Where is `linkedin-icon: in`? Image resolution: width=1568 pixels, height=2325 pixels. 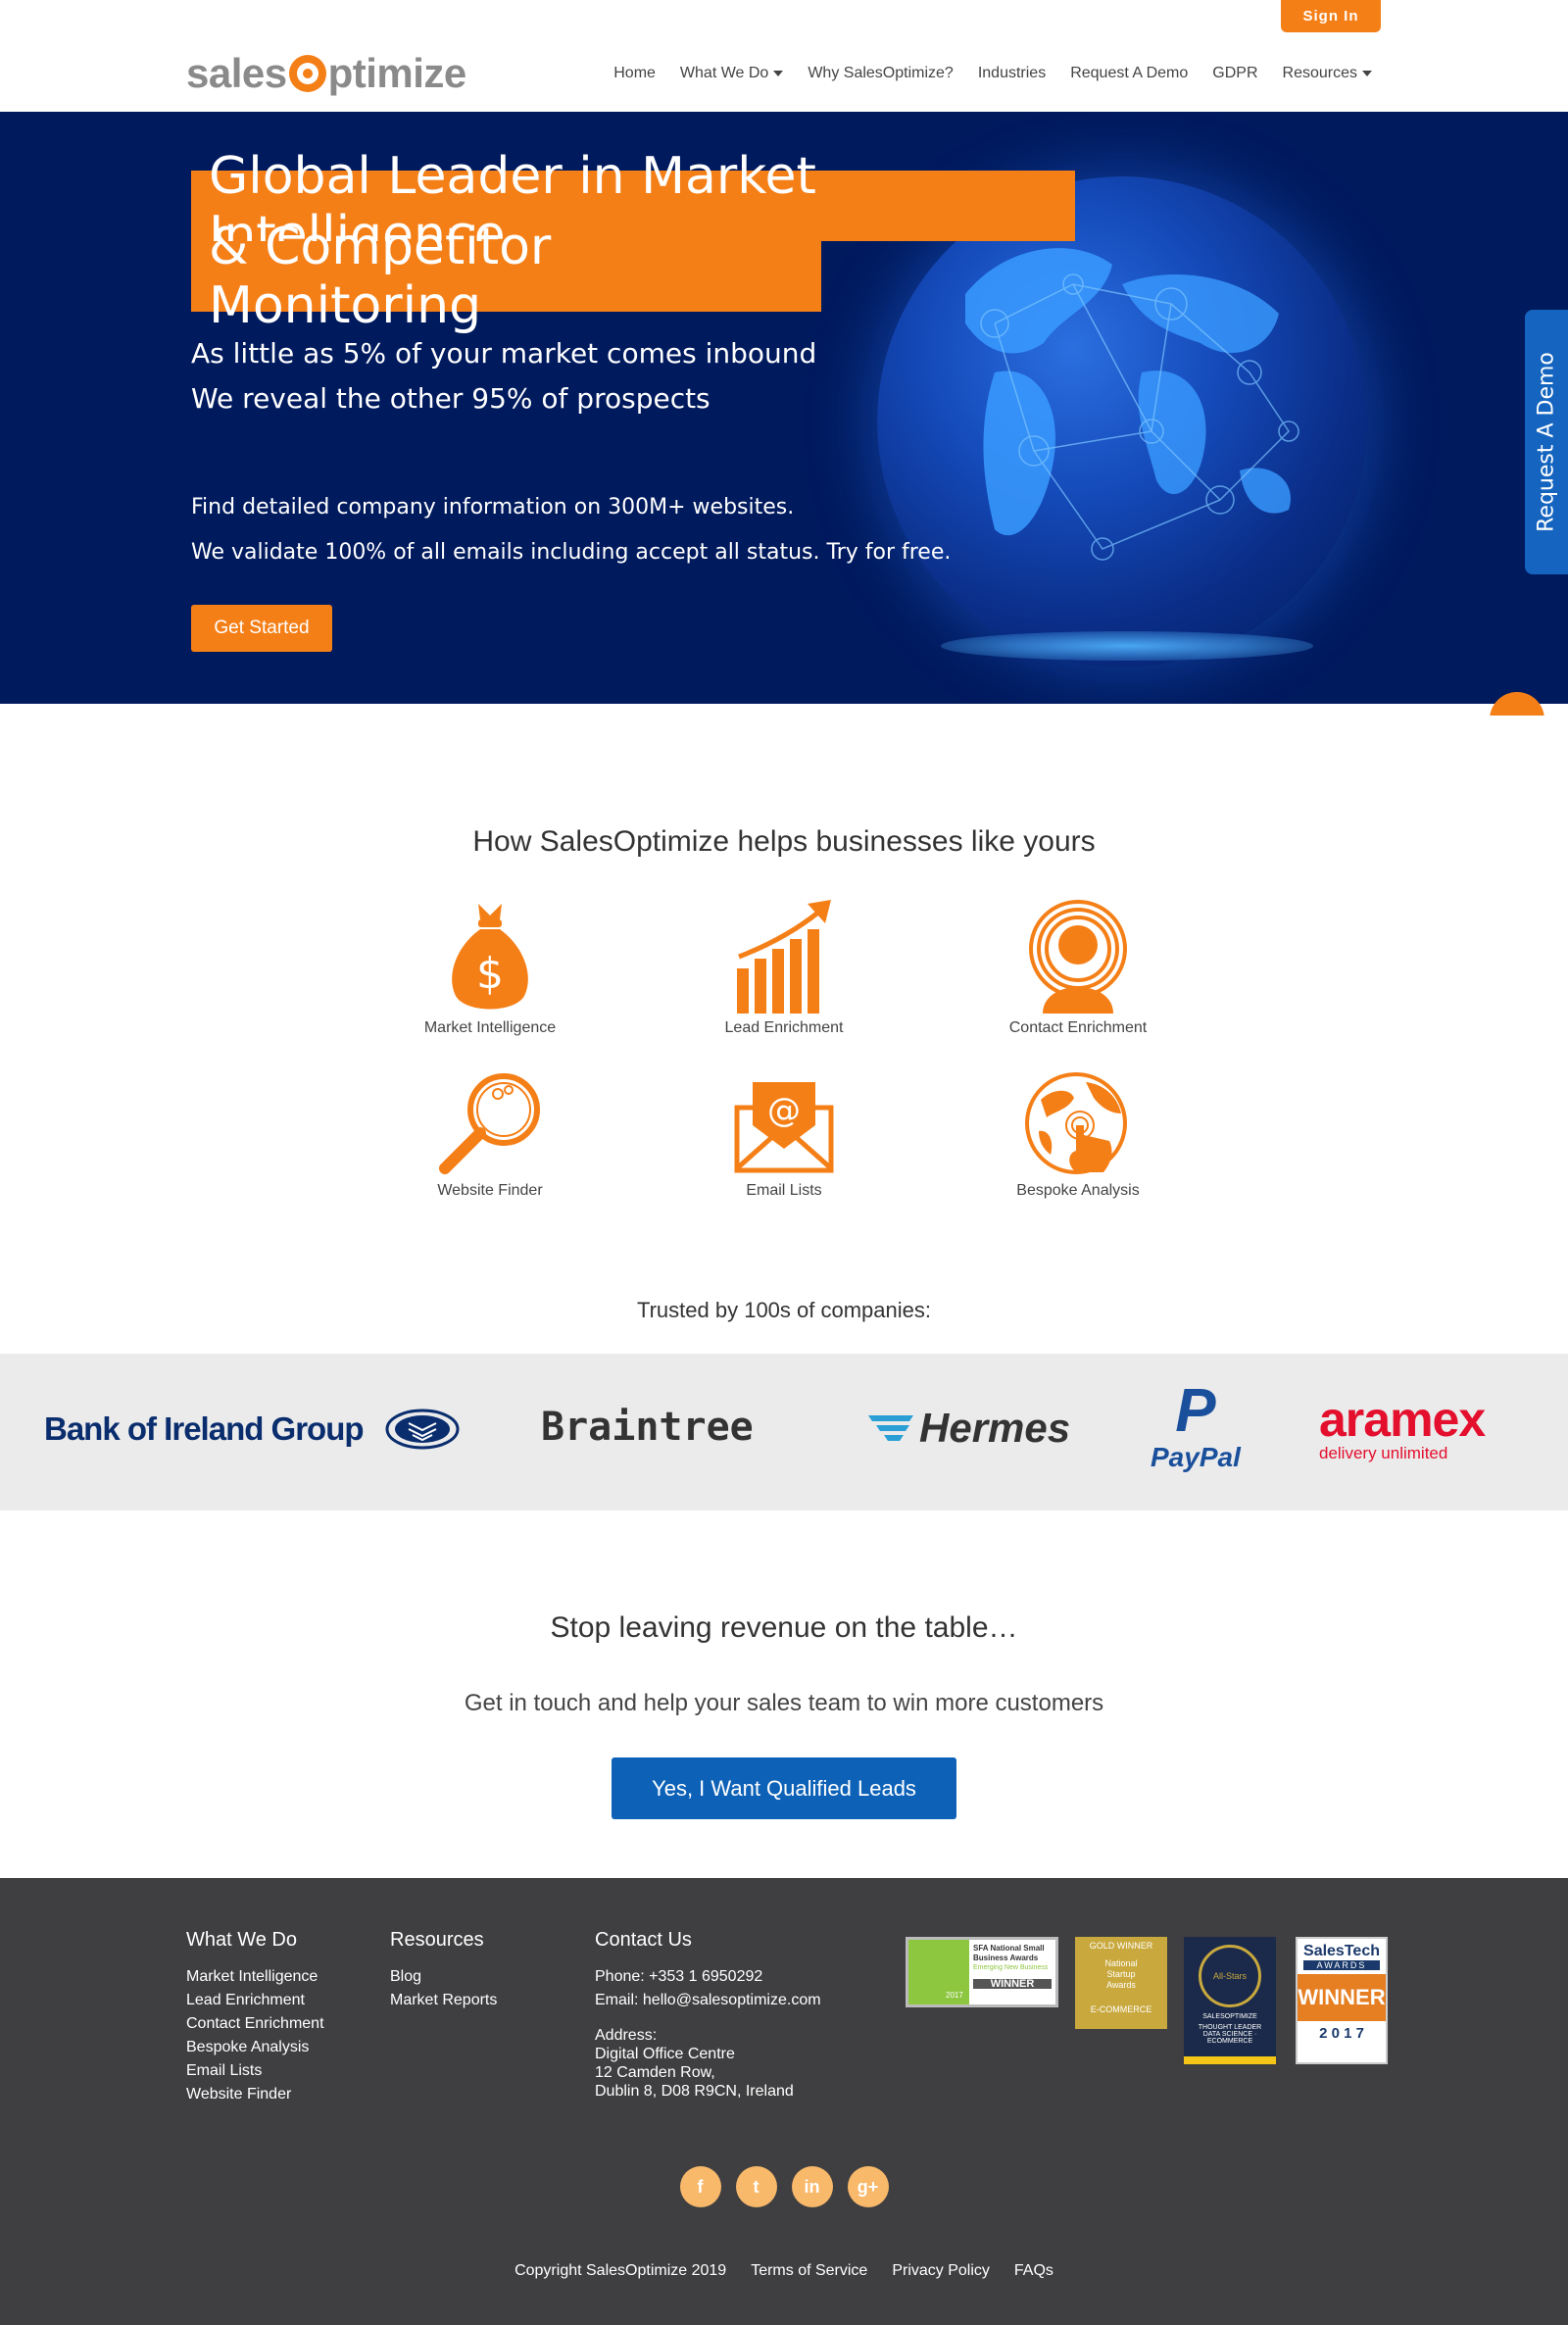
linkedin-icon: in is located at coordinates (812, 2186).